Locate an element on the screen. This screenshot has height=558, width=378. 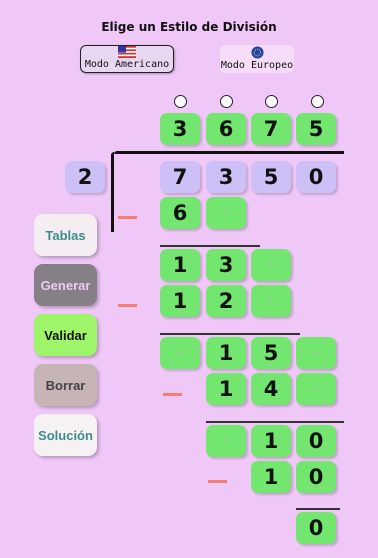
quotient-digit: 6 is located at coordinates (226, 129).